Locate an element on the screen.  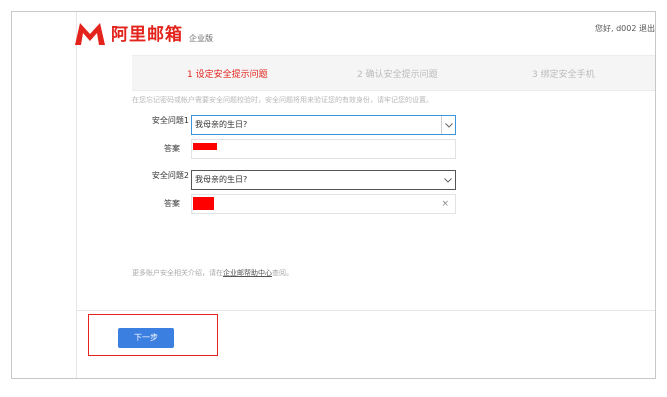
help-text: 更多账户安全相关介绍，请在企业邮帮助中心查阅。 is located at coordinates (212, 273).